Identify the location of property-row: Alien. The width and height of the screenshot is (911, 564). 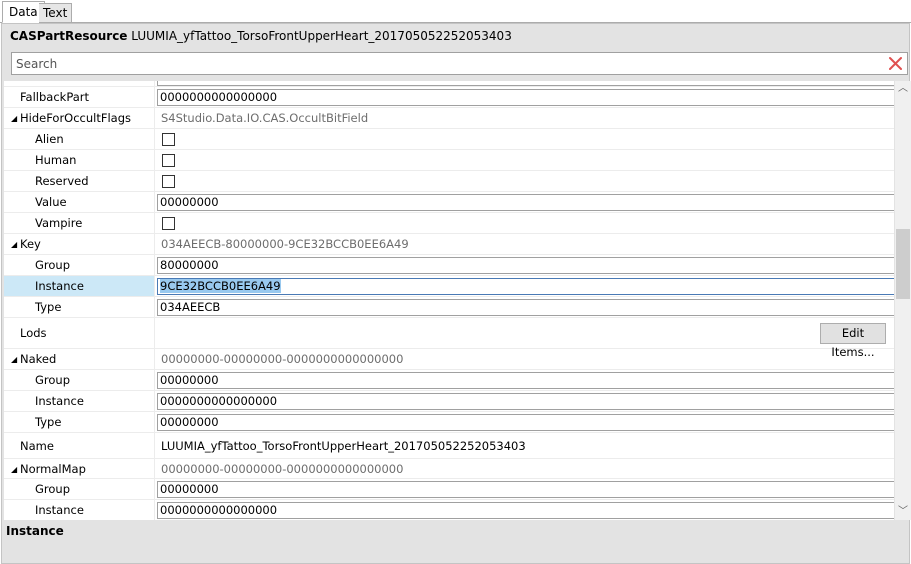
(449, 139).